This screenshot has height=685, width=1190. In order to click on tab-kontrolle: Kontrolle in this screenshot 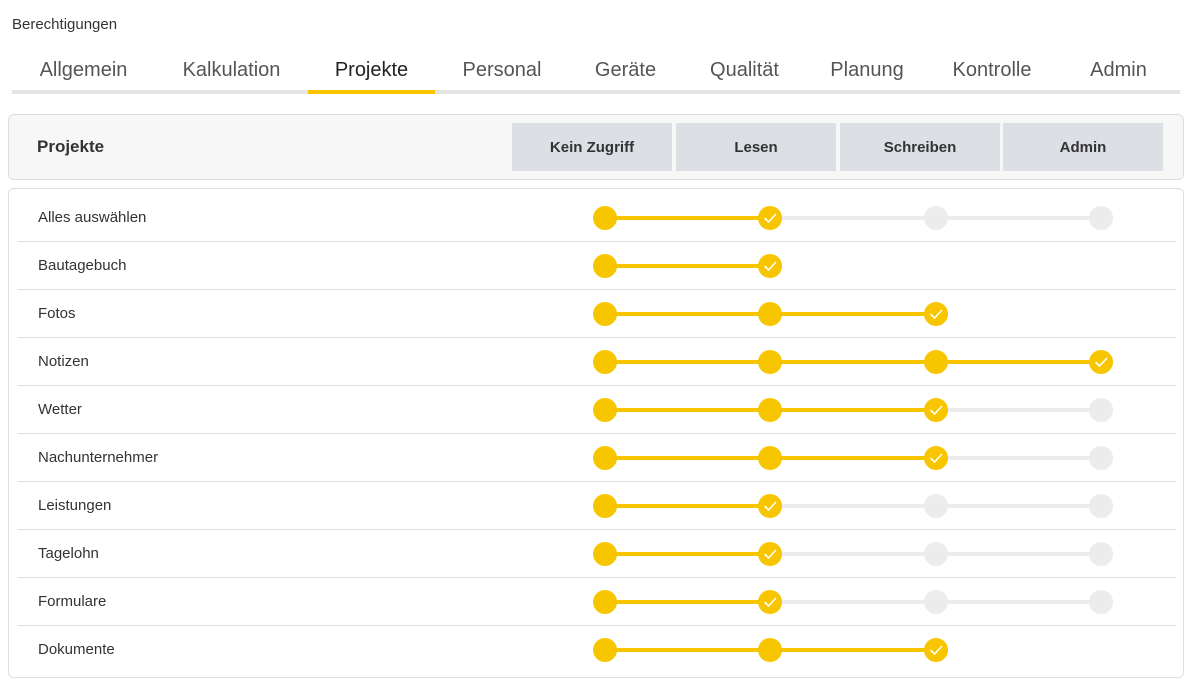, I will do `click(992, 70)`.